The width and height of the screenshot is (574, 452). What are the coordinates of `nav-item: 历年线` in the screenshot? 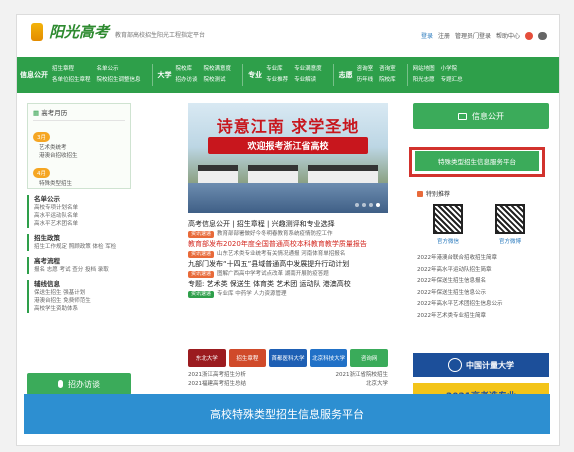 It's located at (365, 80).